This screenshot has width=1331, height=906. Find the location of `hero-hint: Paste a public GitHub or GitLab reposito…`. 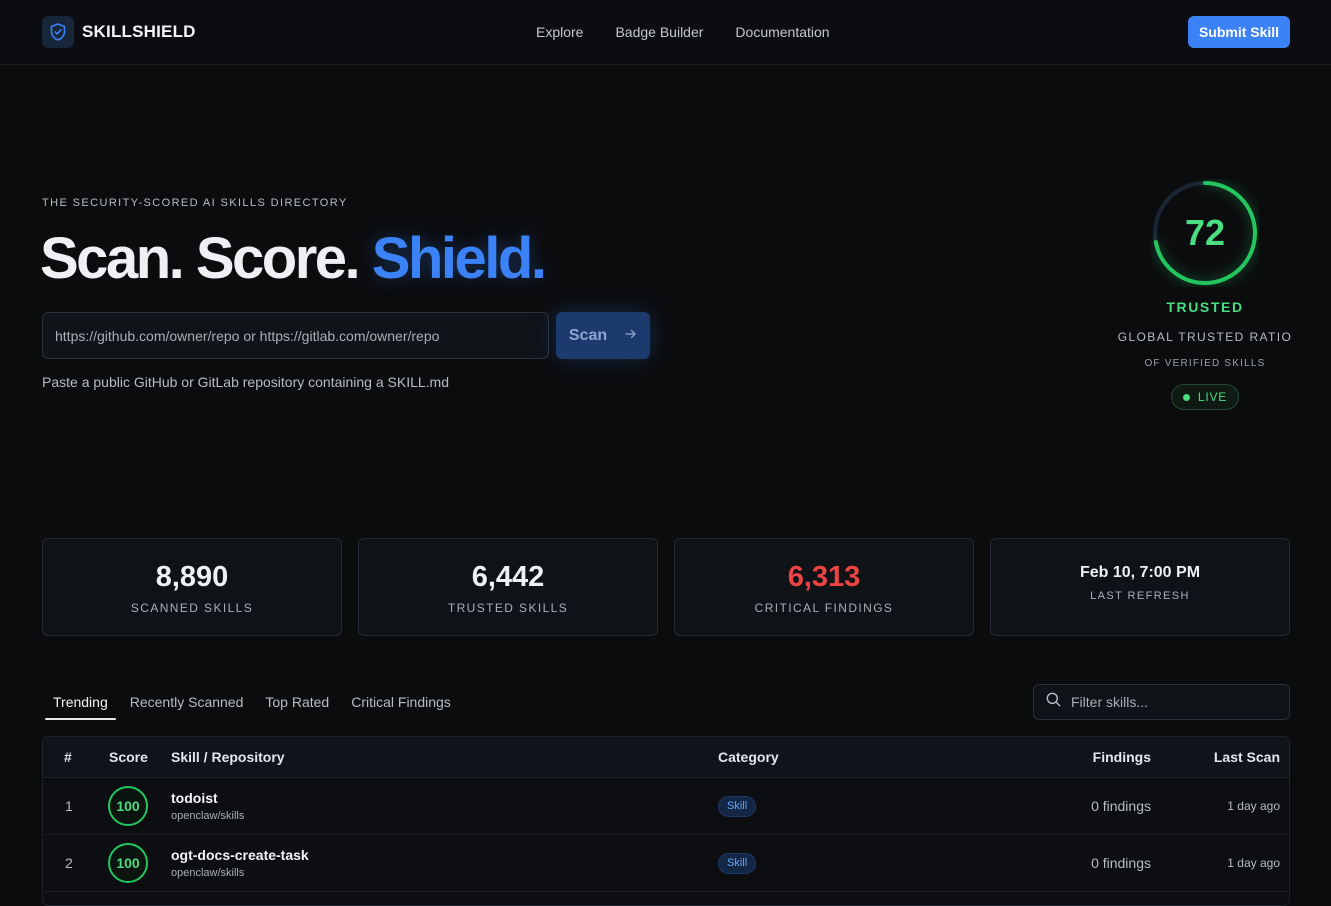

hero-hint: Paste a public GitHub or GitLab reposito… is located at coordinates (245, 382).